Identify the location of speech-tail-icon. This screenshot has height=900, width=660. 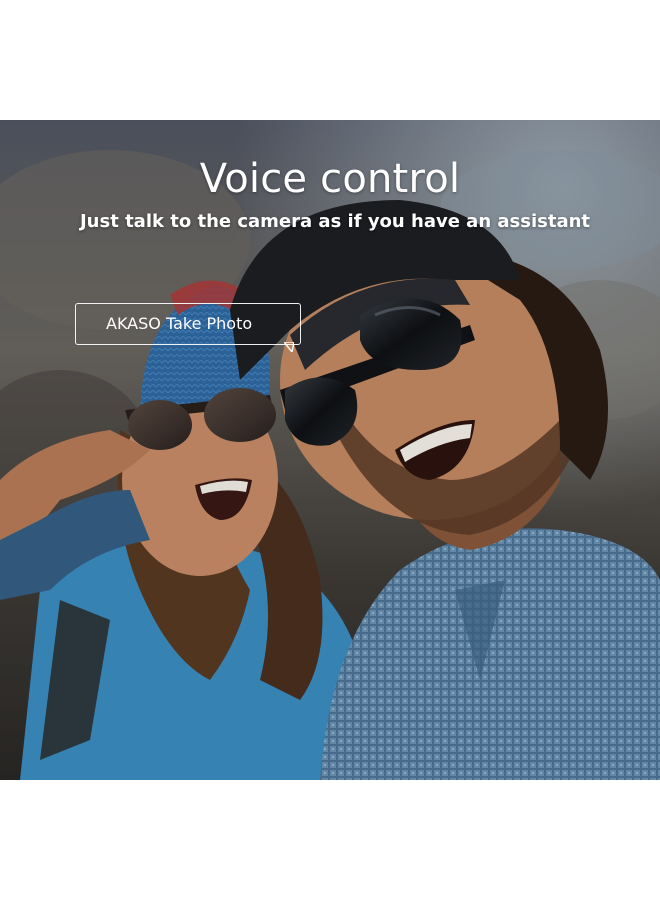
(289, 347).